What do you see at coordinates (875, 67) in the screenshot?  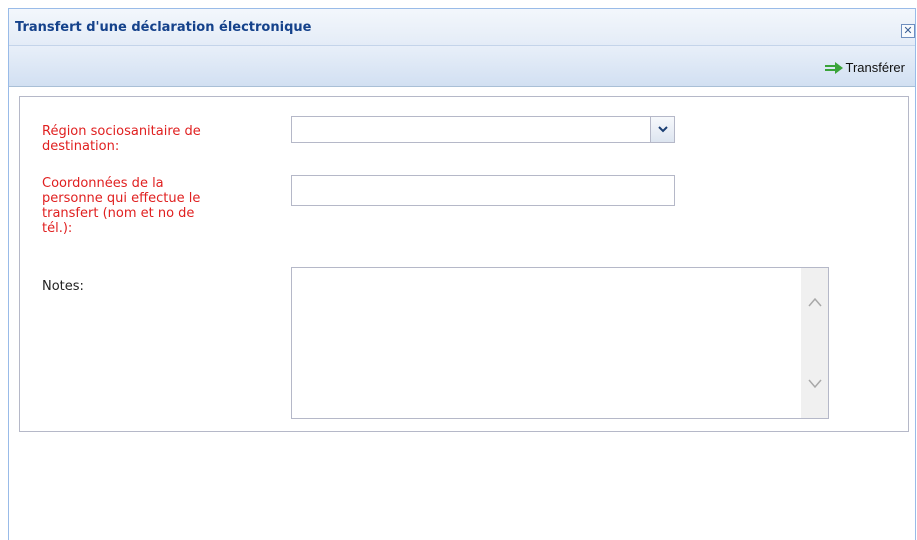 I see `transfer-button-label: Transférer` at bounding box center [875, 67].